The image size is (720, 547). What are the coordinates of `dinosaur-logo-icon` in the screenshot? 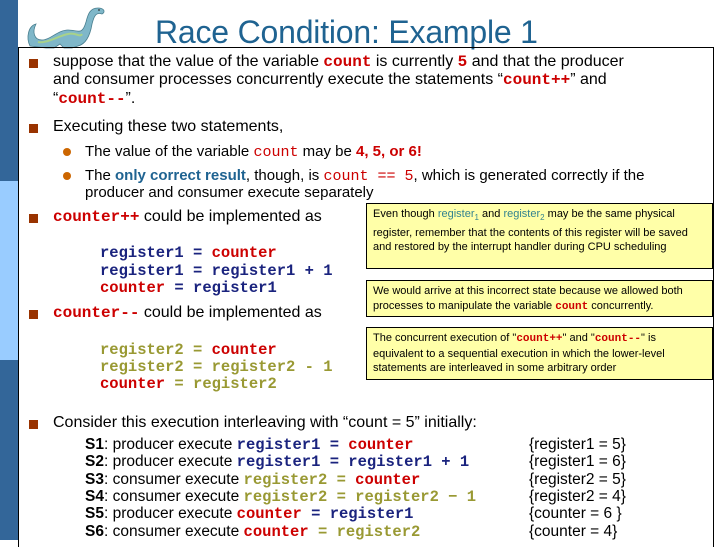 It's located at (66, 28).